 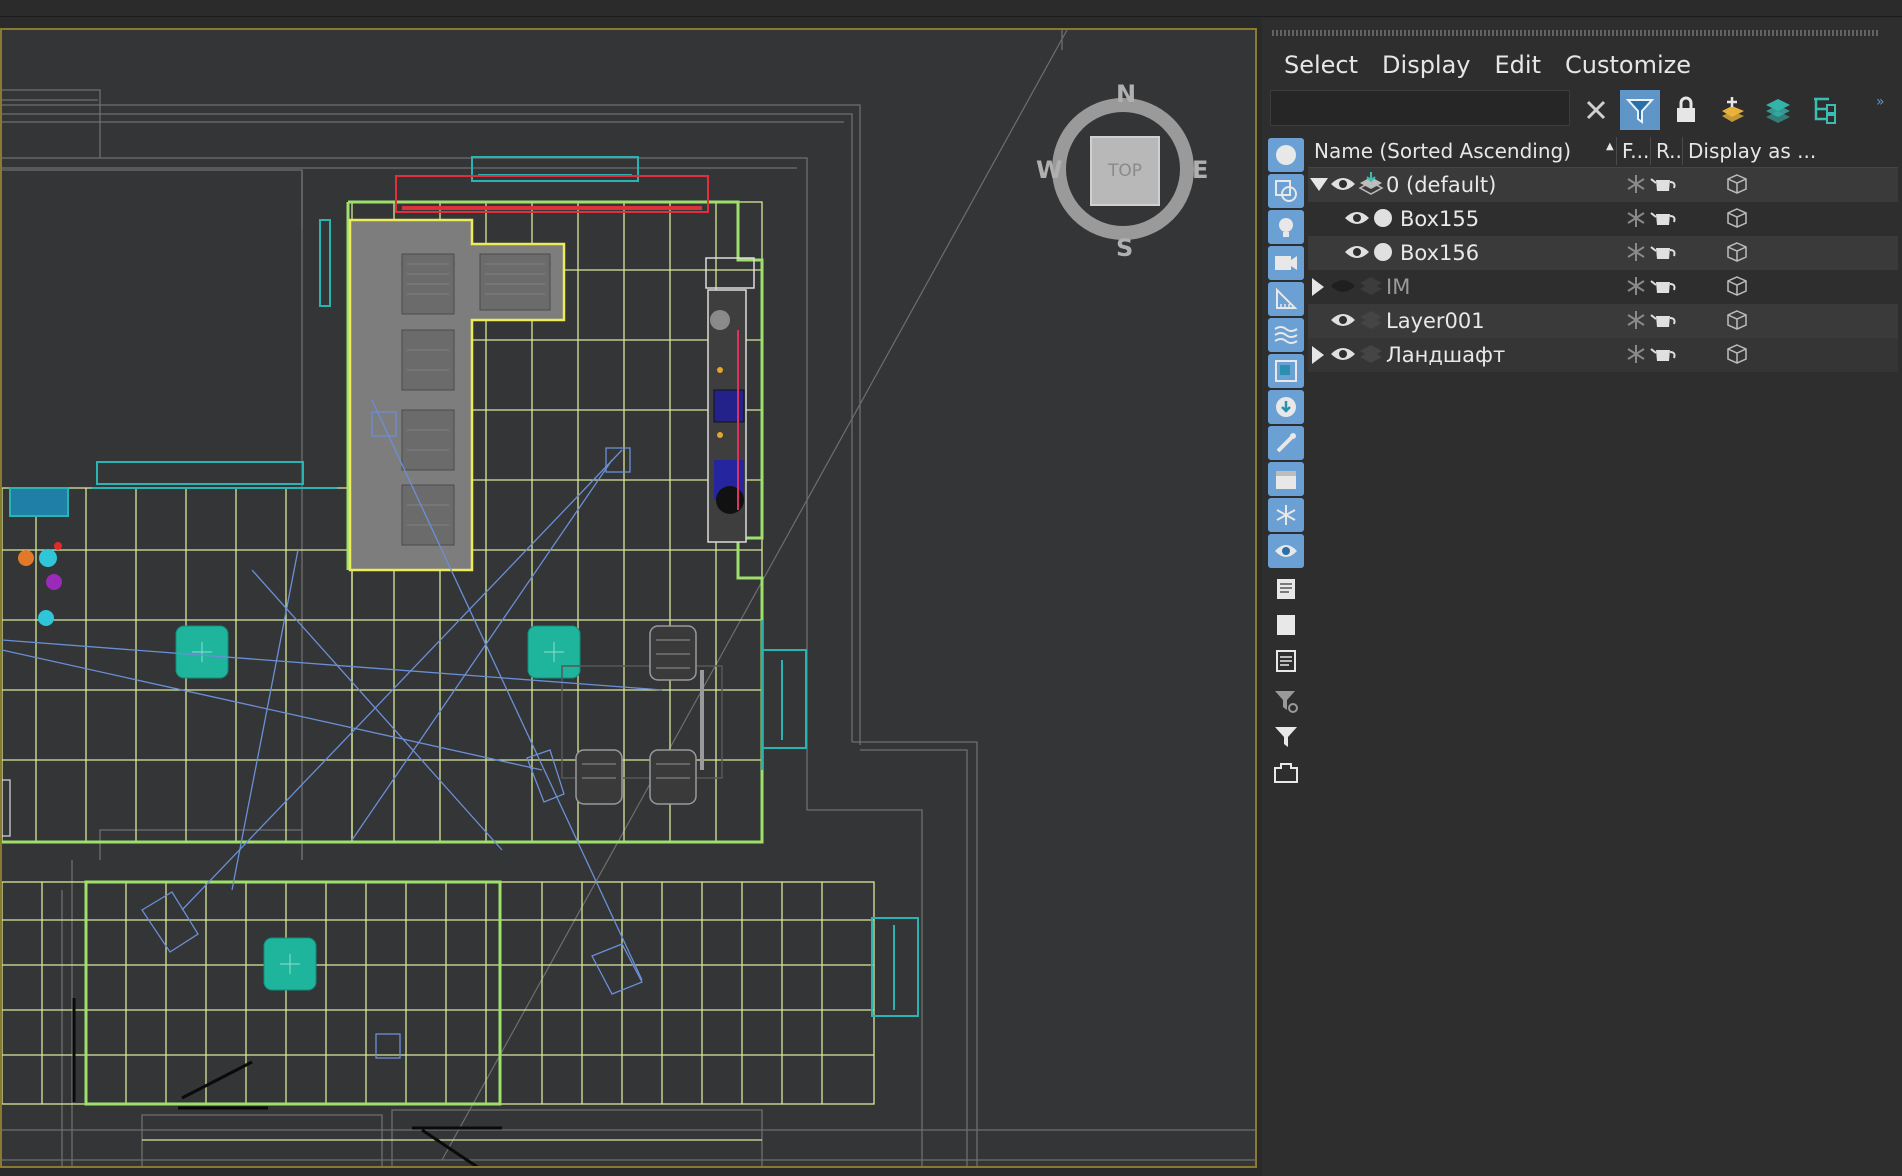 What do you see at coordinates (1286, 773) in the screenshot?
I see `tray-icon` at bounding box center [1286, 773].